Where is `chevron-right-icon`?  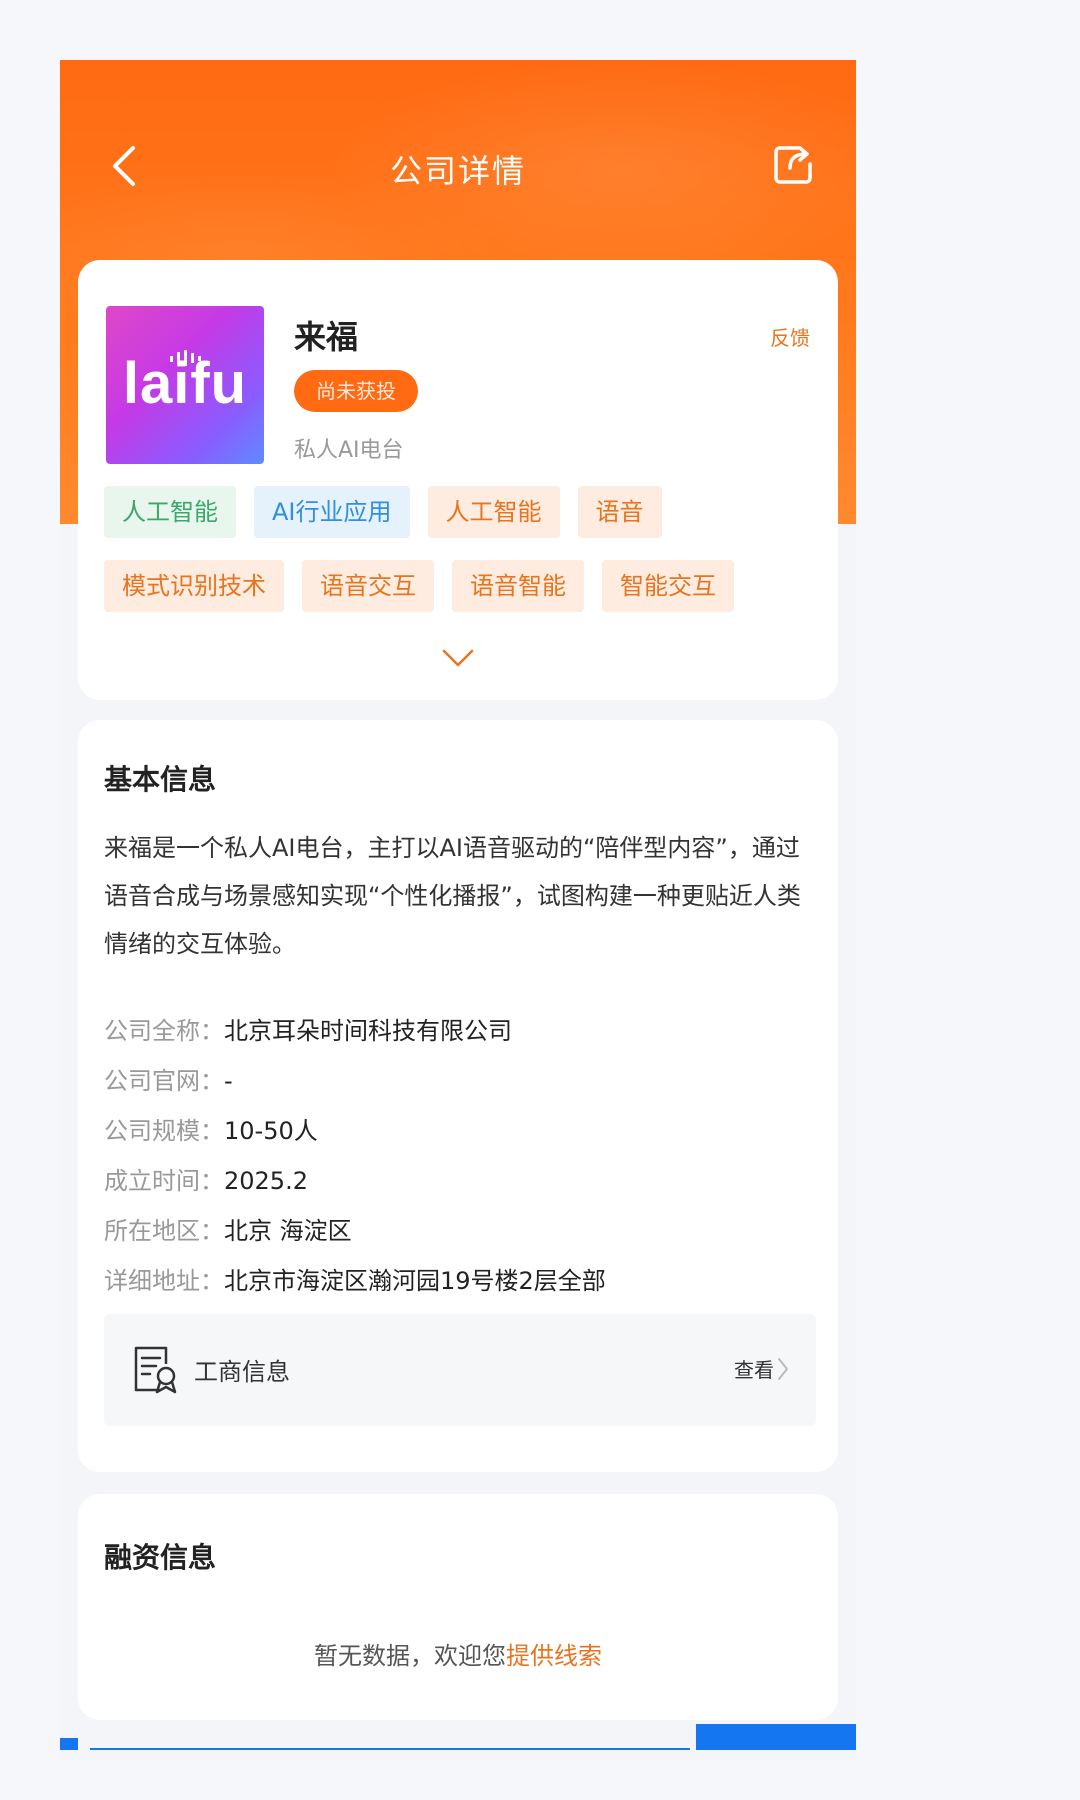 chevron-right-icon is located at coordinates (783, 1368).